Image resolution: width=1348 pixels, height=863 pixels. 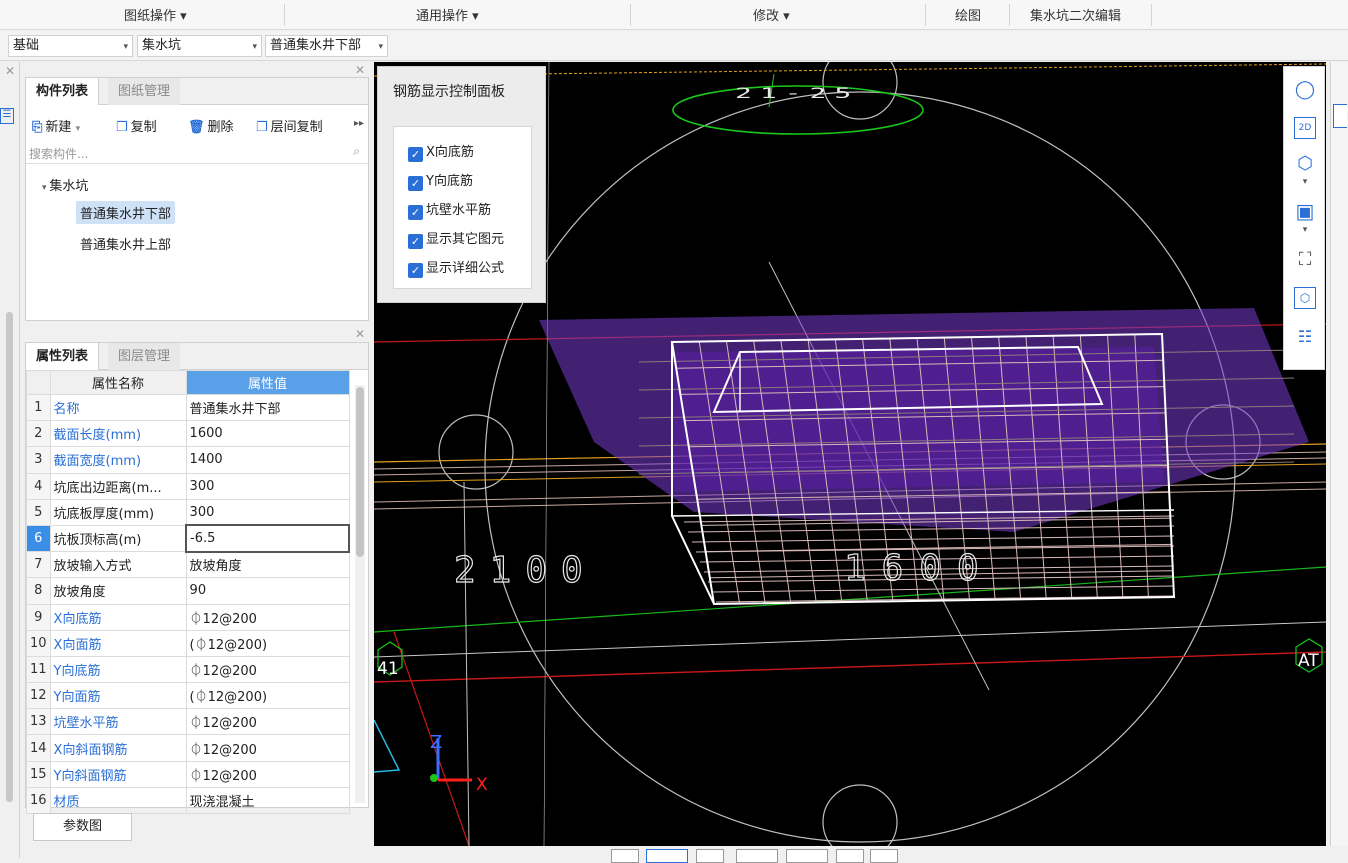 I want to click on col-value-header: 属性值, so click(x=267, y=382).